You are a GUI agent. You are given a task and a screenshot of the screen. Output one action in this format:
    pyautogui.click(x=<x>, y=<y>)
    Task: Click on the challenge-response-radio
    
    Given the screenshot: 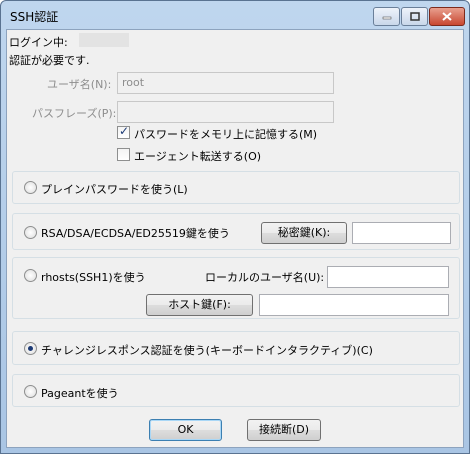 What is the action you would take?
    pyautogui.click(x=30, y=348)
    